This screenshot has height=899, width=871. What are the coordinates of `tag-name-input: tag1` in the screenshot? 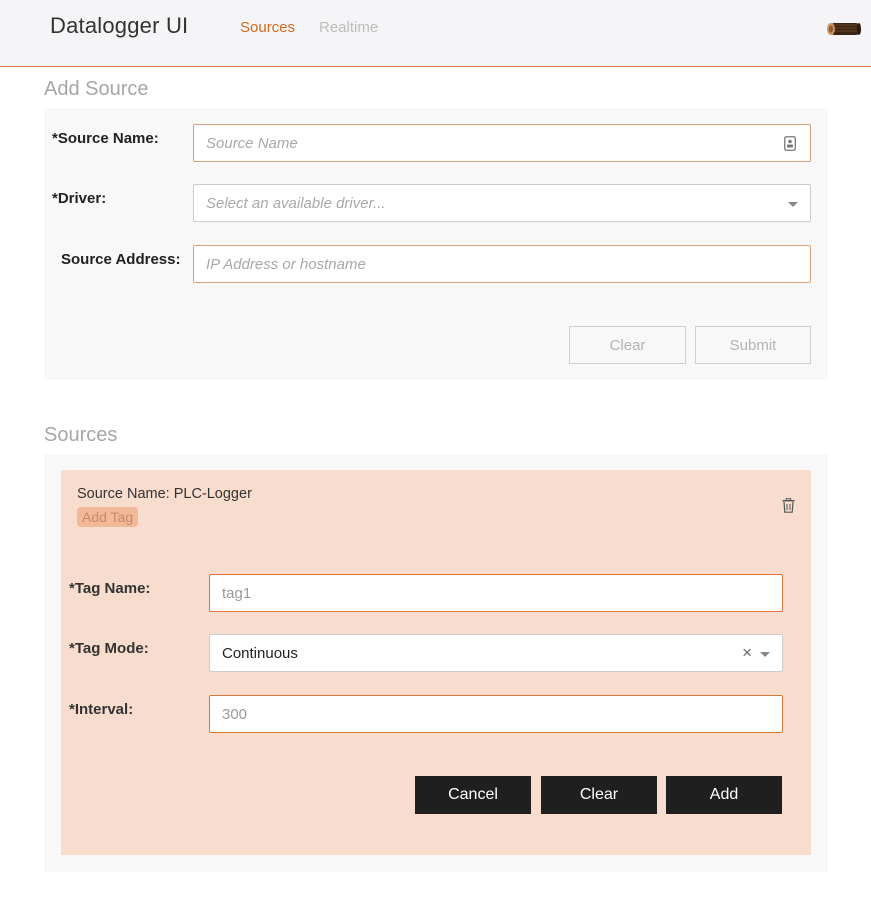 It's located at (496, 593).